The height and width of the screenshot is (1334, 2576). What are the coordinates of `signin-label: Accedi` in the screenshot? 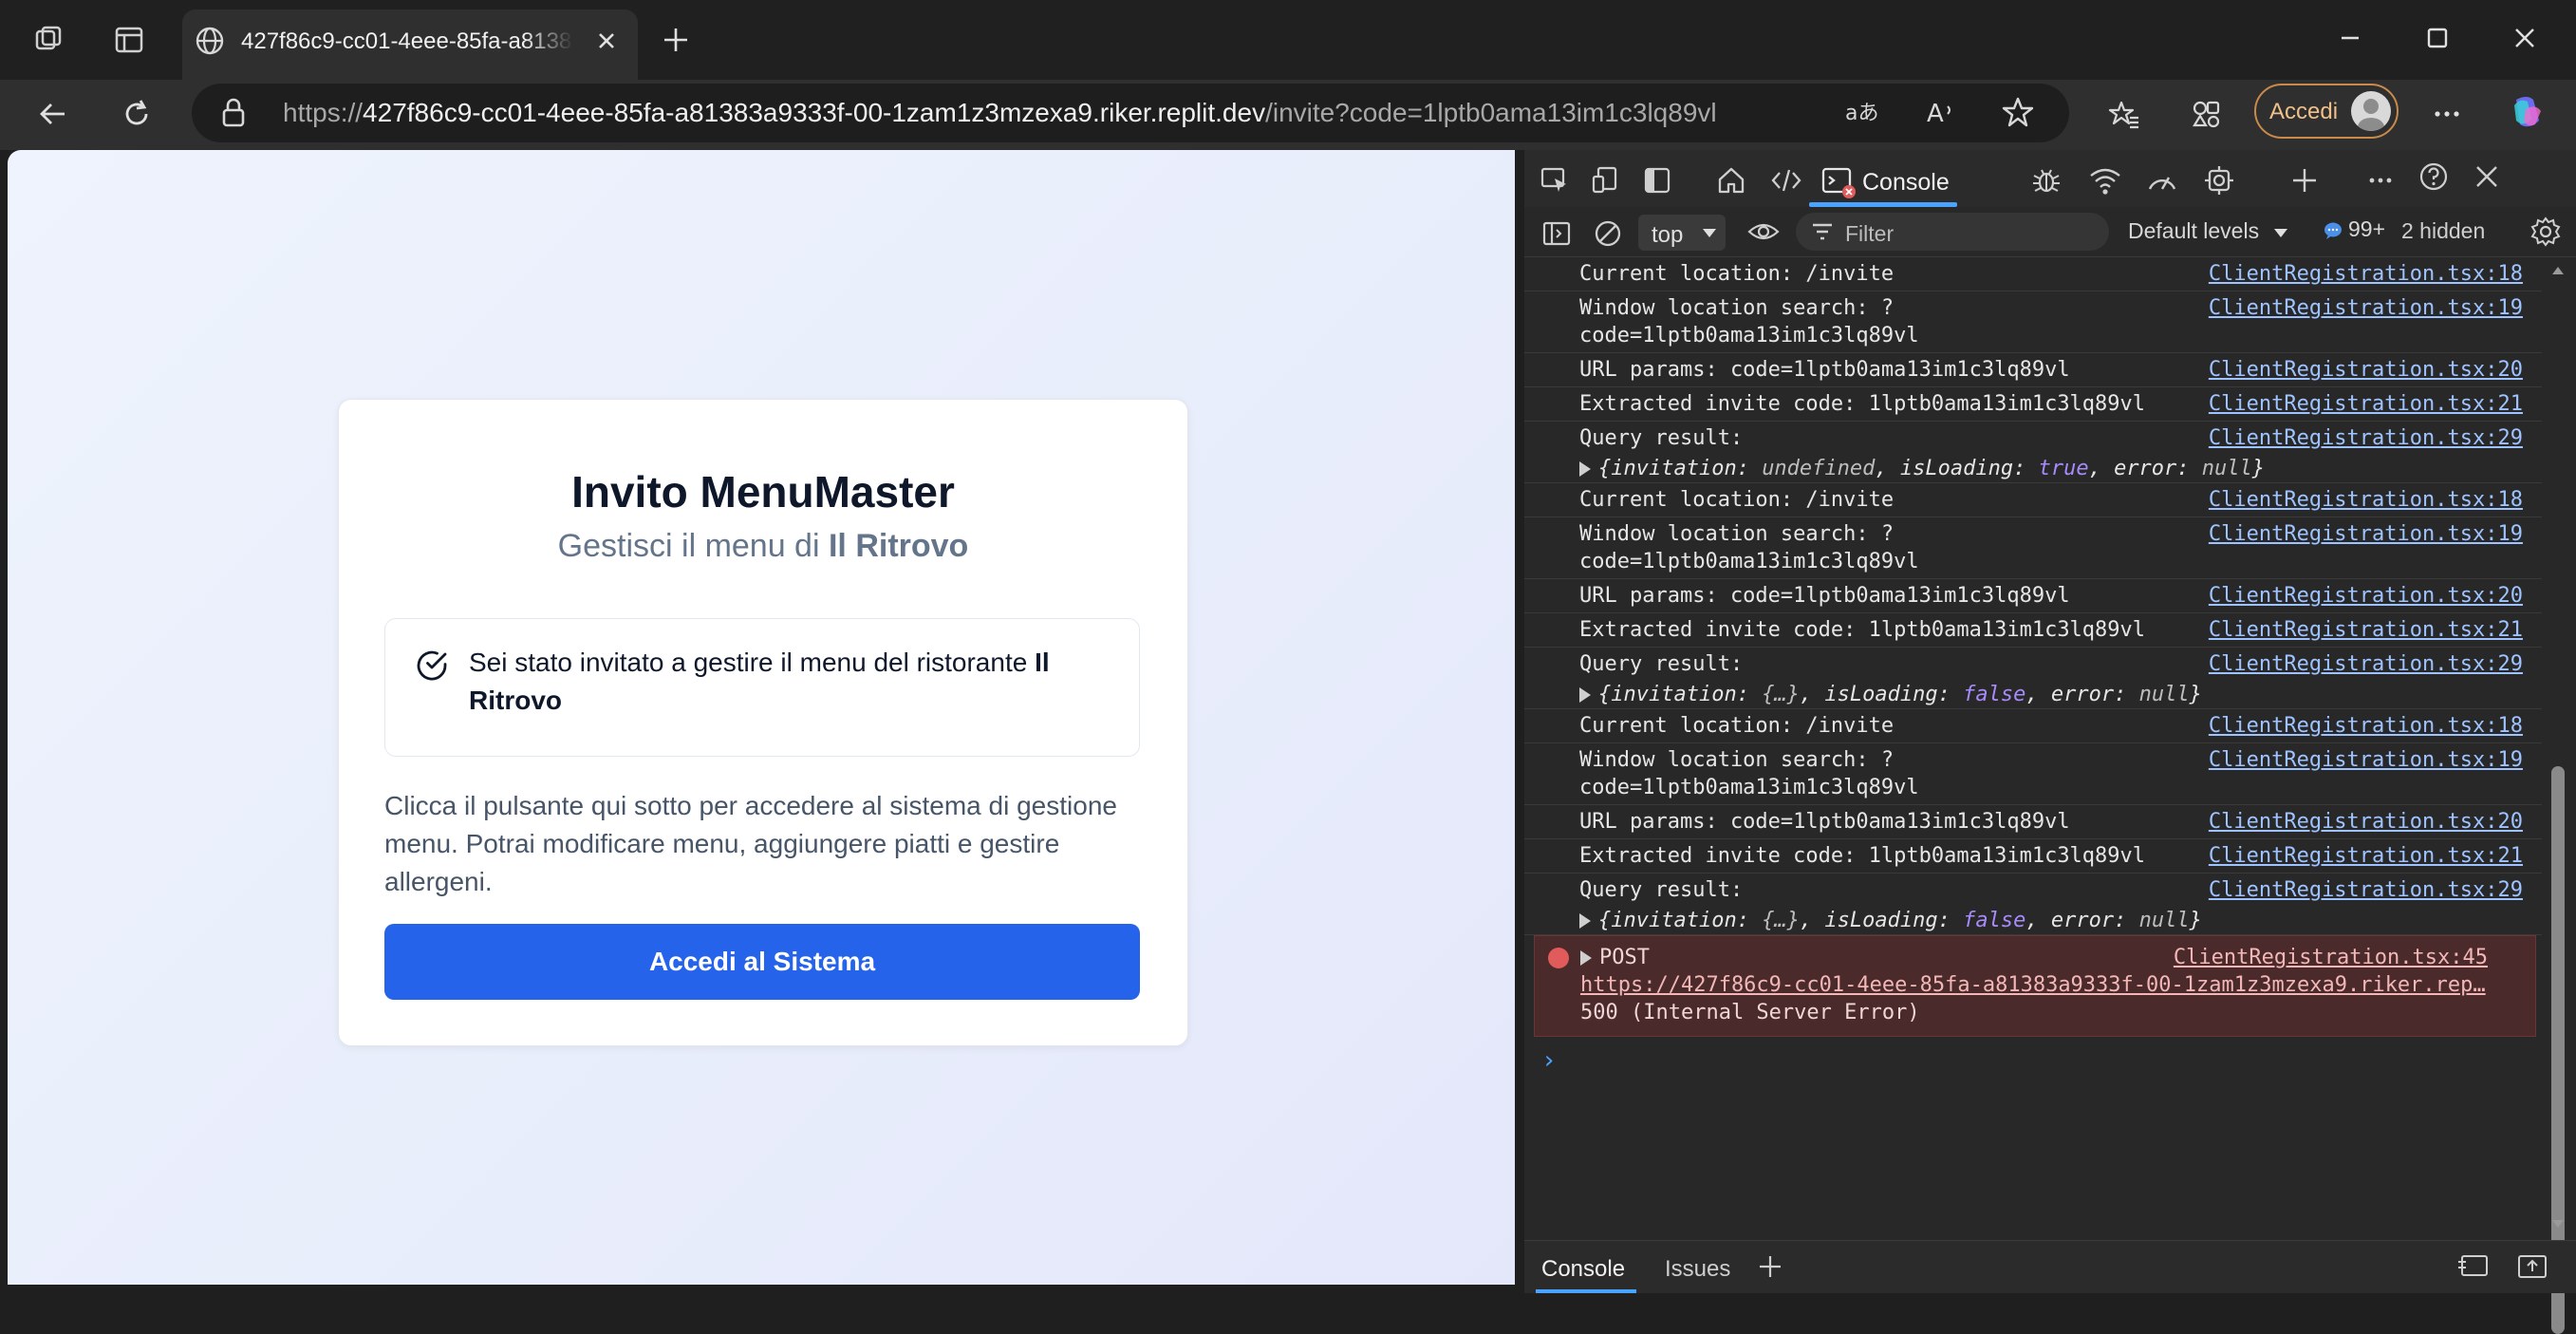 It's located at (2304, 111).